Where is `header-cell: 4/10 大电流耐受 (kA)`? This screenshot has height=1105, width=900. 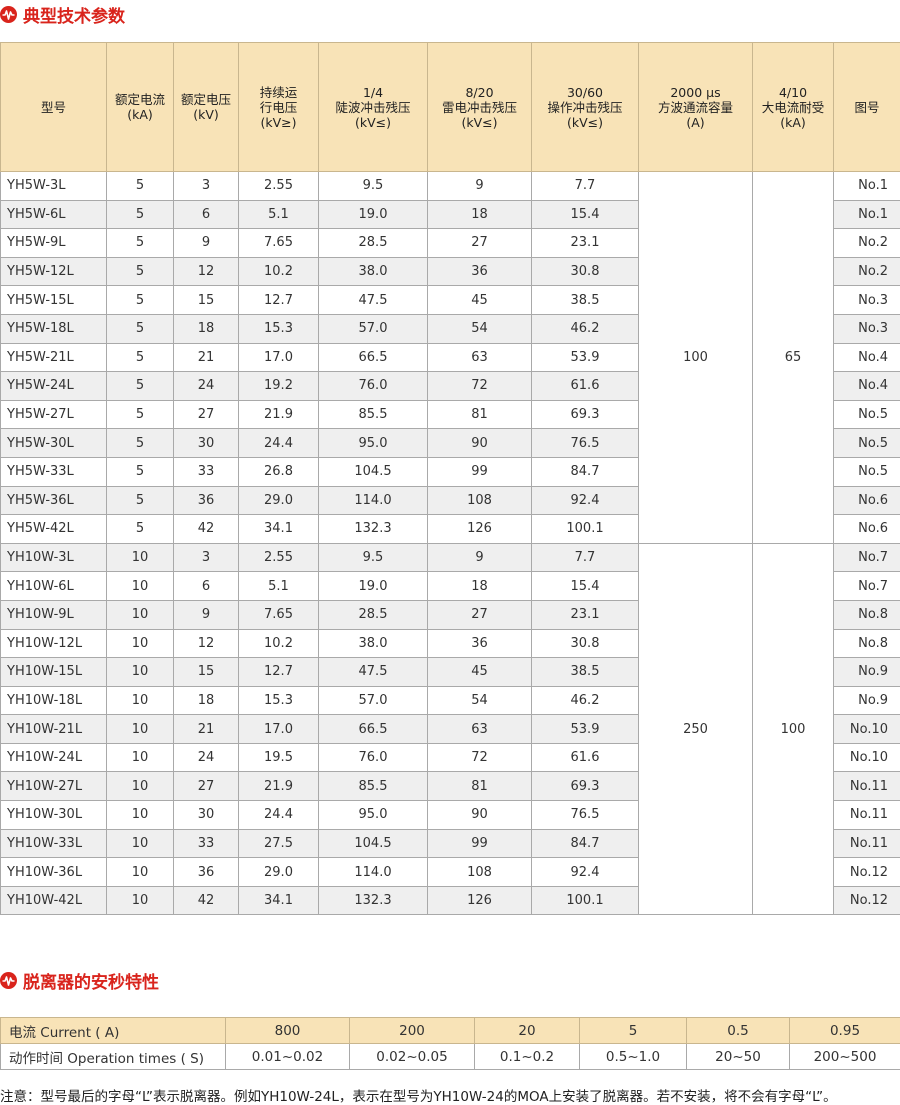 header-cell: 4/10 大电流耐受 (kA) is located at coordinates (793, 107).